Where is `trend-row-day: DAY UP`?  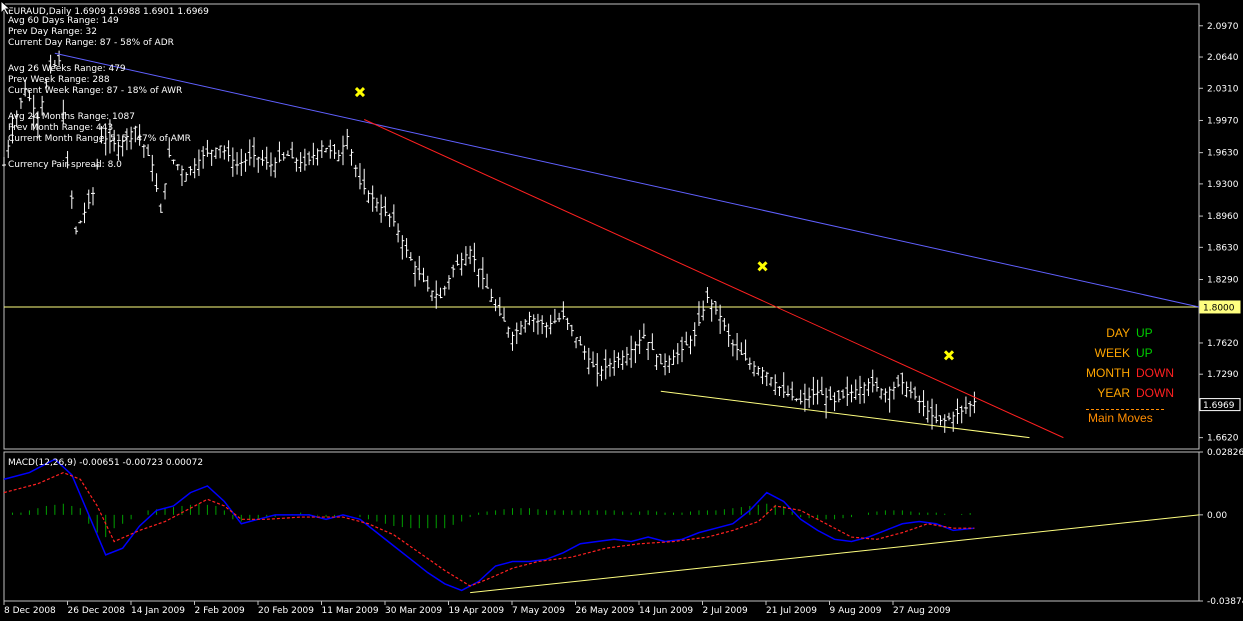
trend-row-day: DAY UP is located at coordinates (1123, 336).